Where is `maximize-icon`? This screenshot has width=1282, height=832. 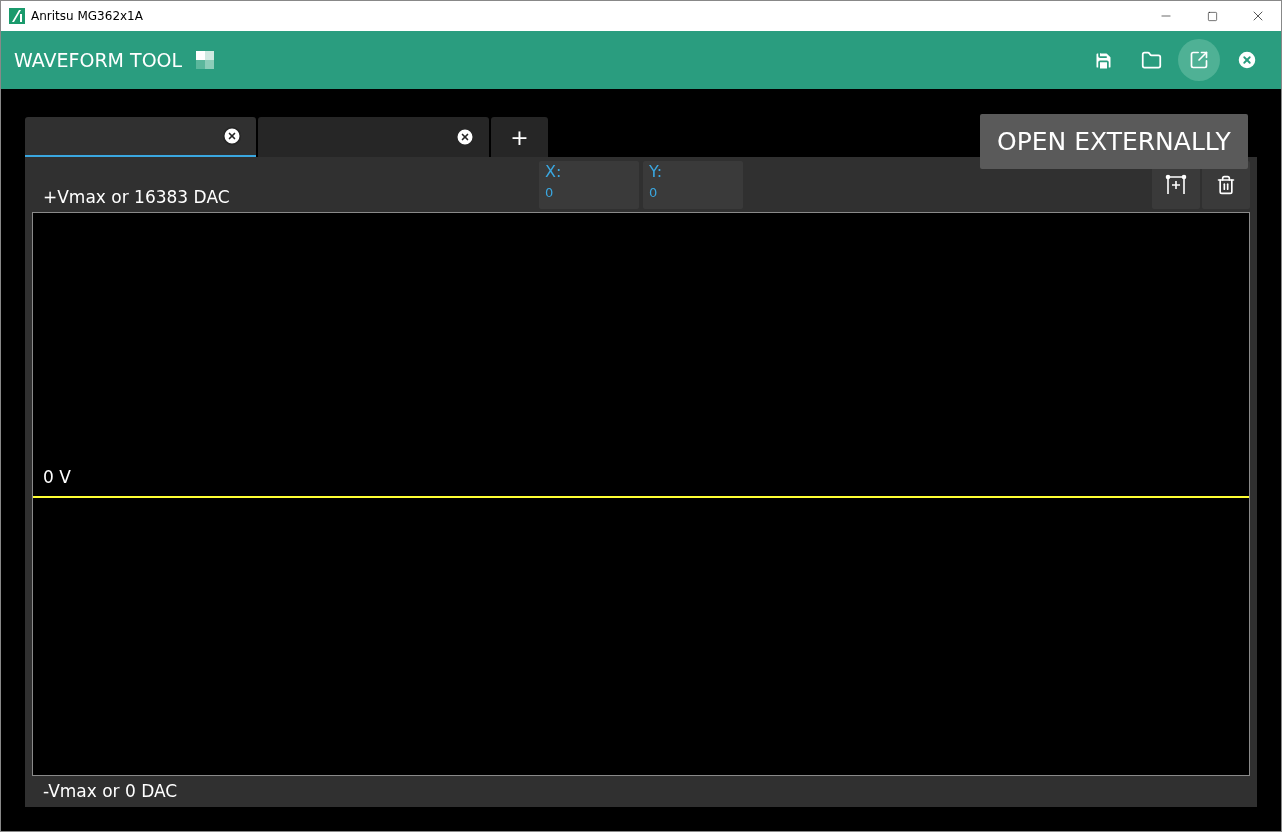
maximize-icon is located at coordinates (1212, 16).